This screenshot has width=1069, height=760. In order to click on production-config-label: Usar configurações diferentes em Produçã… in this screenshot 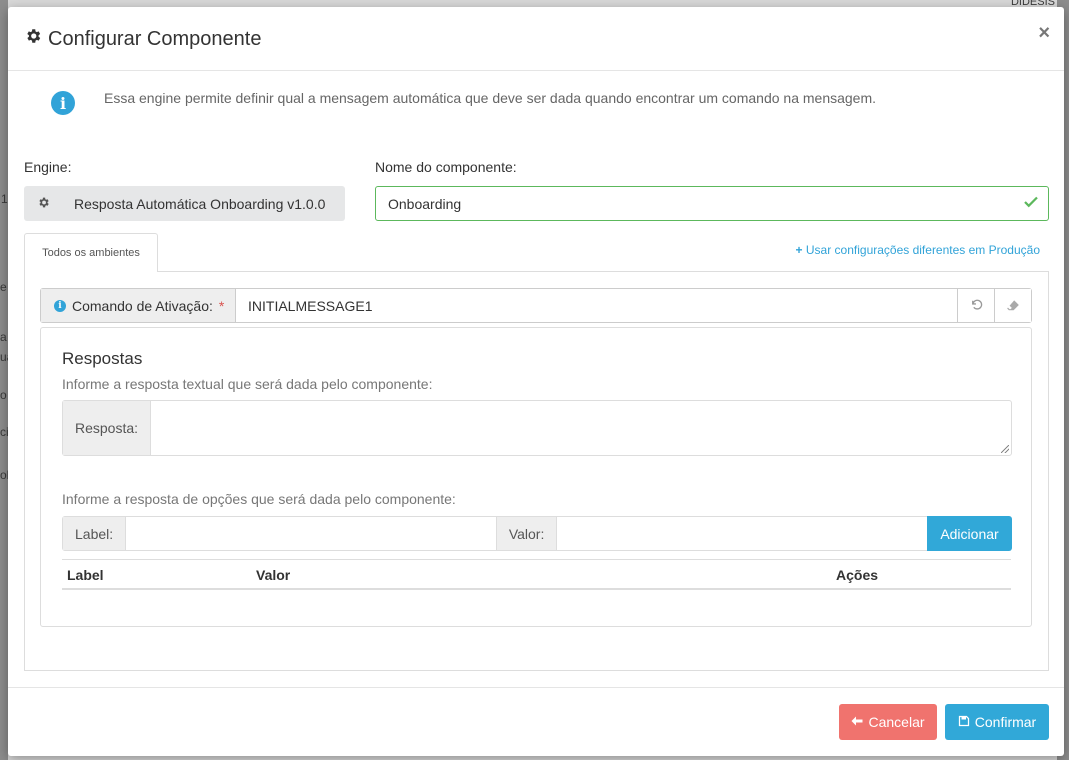, I will do `click(922, 250)`.